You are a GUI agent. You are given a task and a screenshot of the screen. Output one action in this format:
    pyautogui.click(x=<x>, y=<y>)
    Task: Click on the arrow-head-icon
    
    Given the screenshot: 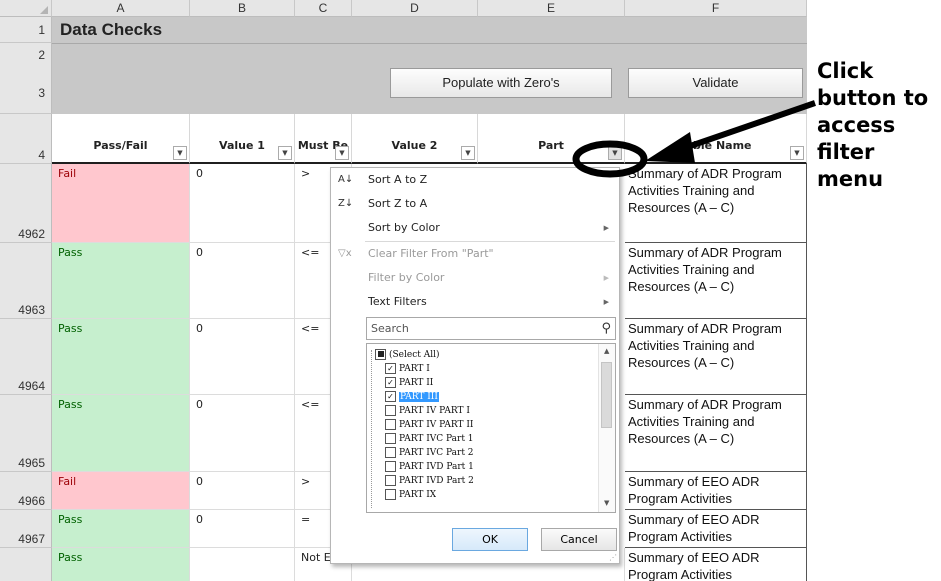 What is the action you would take?
    pyautogui.click(x=670, y=147)
    